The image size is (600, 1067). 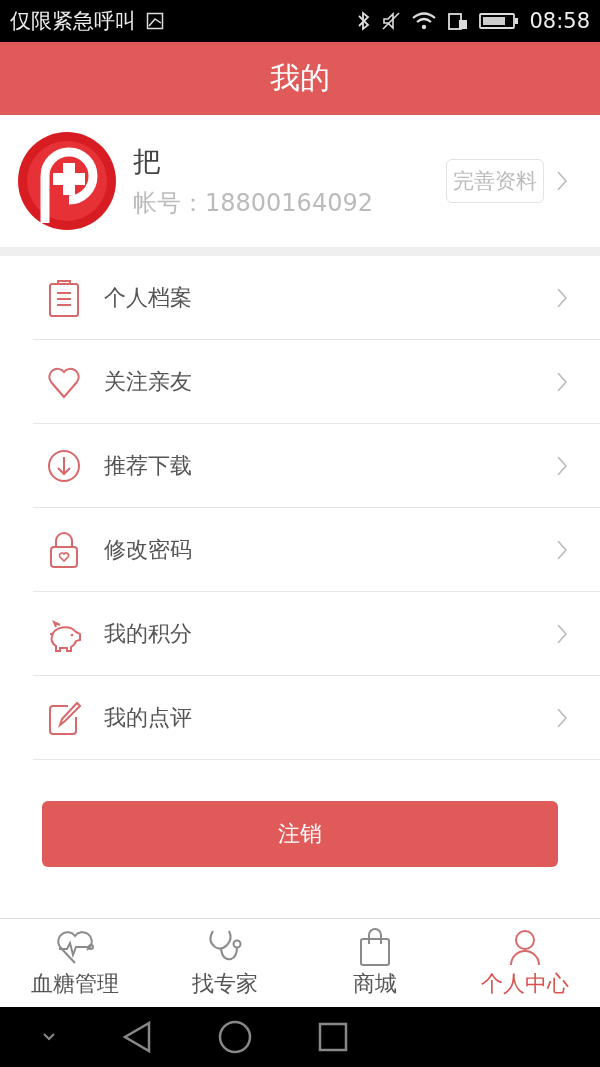 What do you see at coordinates (559, 21) in the screenshot?
I see `clock-text: 08:58` at bounding box center [559, 21].